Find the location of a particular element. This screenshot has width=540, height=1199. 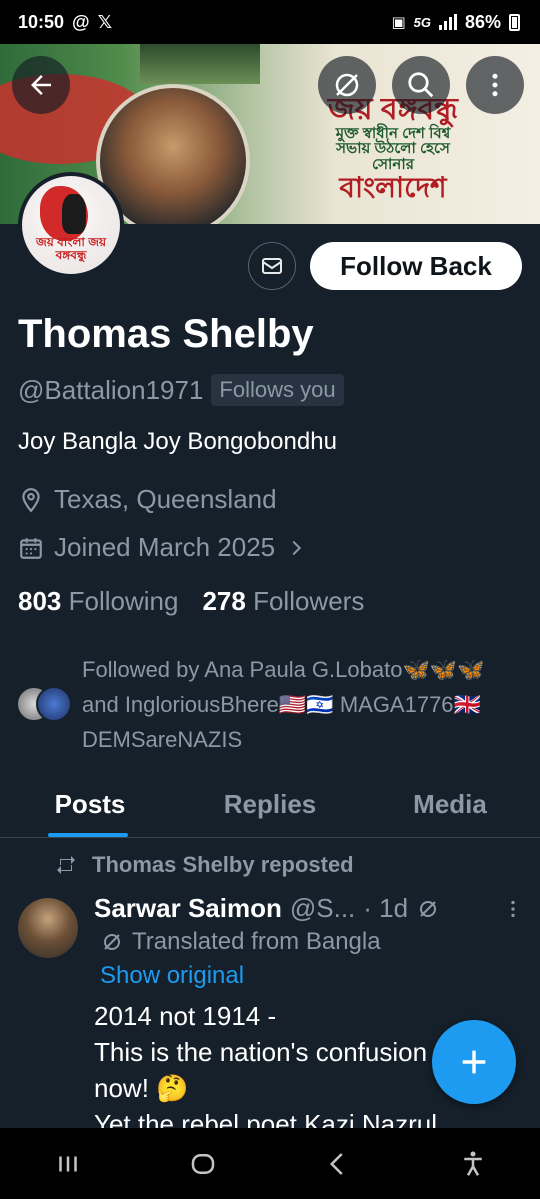

recent-apps-icon is located at coordinates (68, 1164).